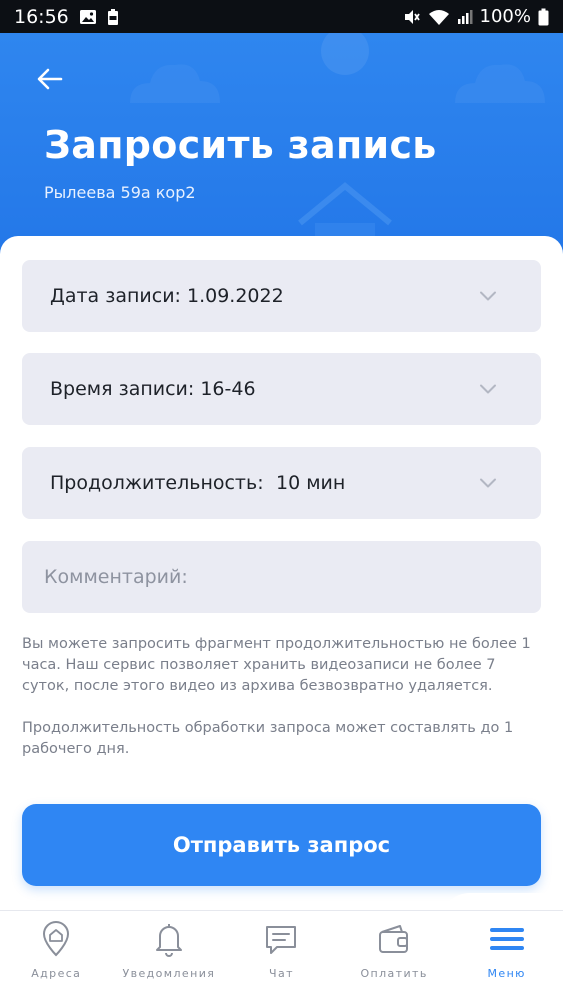 The height and width of the screenshot is (1000, 563). What do you see at coordinates (157, 483) in the screenshot?
I see `duration-label: Продолжительность:` at bounding box center [157, 483].